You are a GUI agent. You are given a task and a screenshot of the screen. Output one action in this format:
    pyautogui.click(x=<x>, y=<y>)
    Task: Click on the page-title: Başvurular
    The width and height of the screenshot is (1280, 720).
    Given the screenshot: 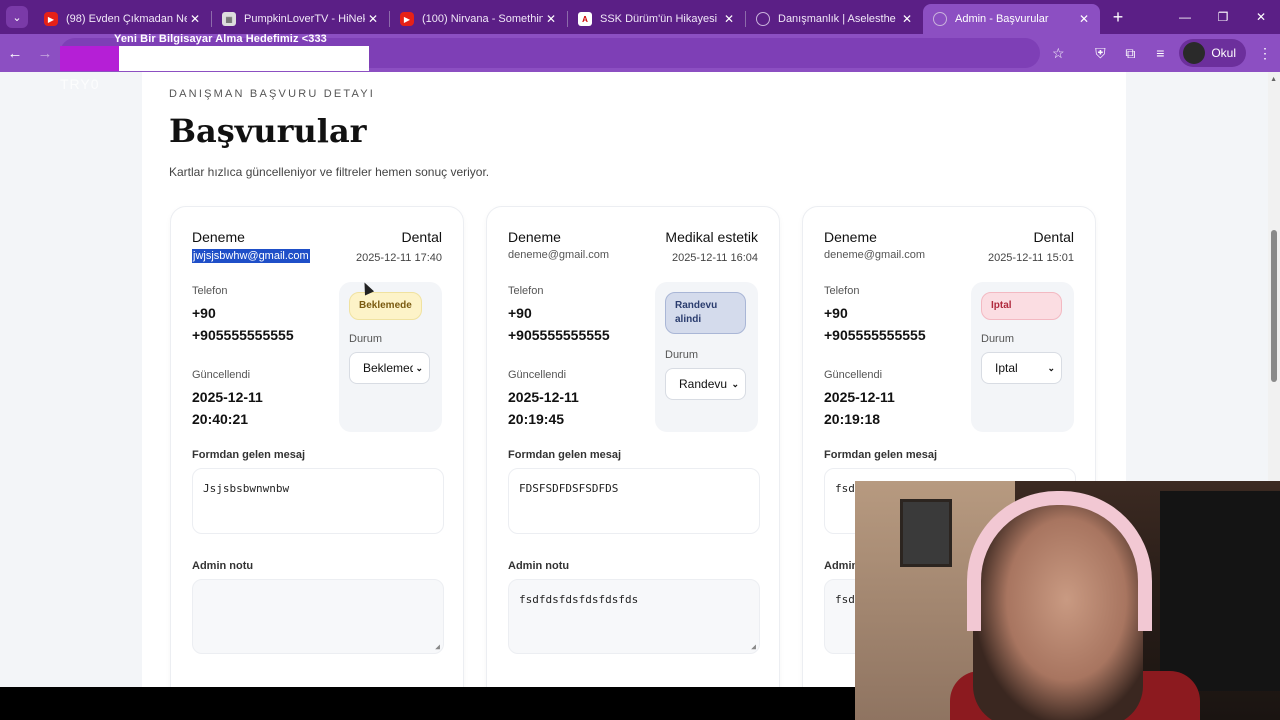 What is the action you would take?
    pyautogui.click(x=268, y=131)
    